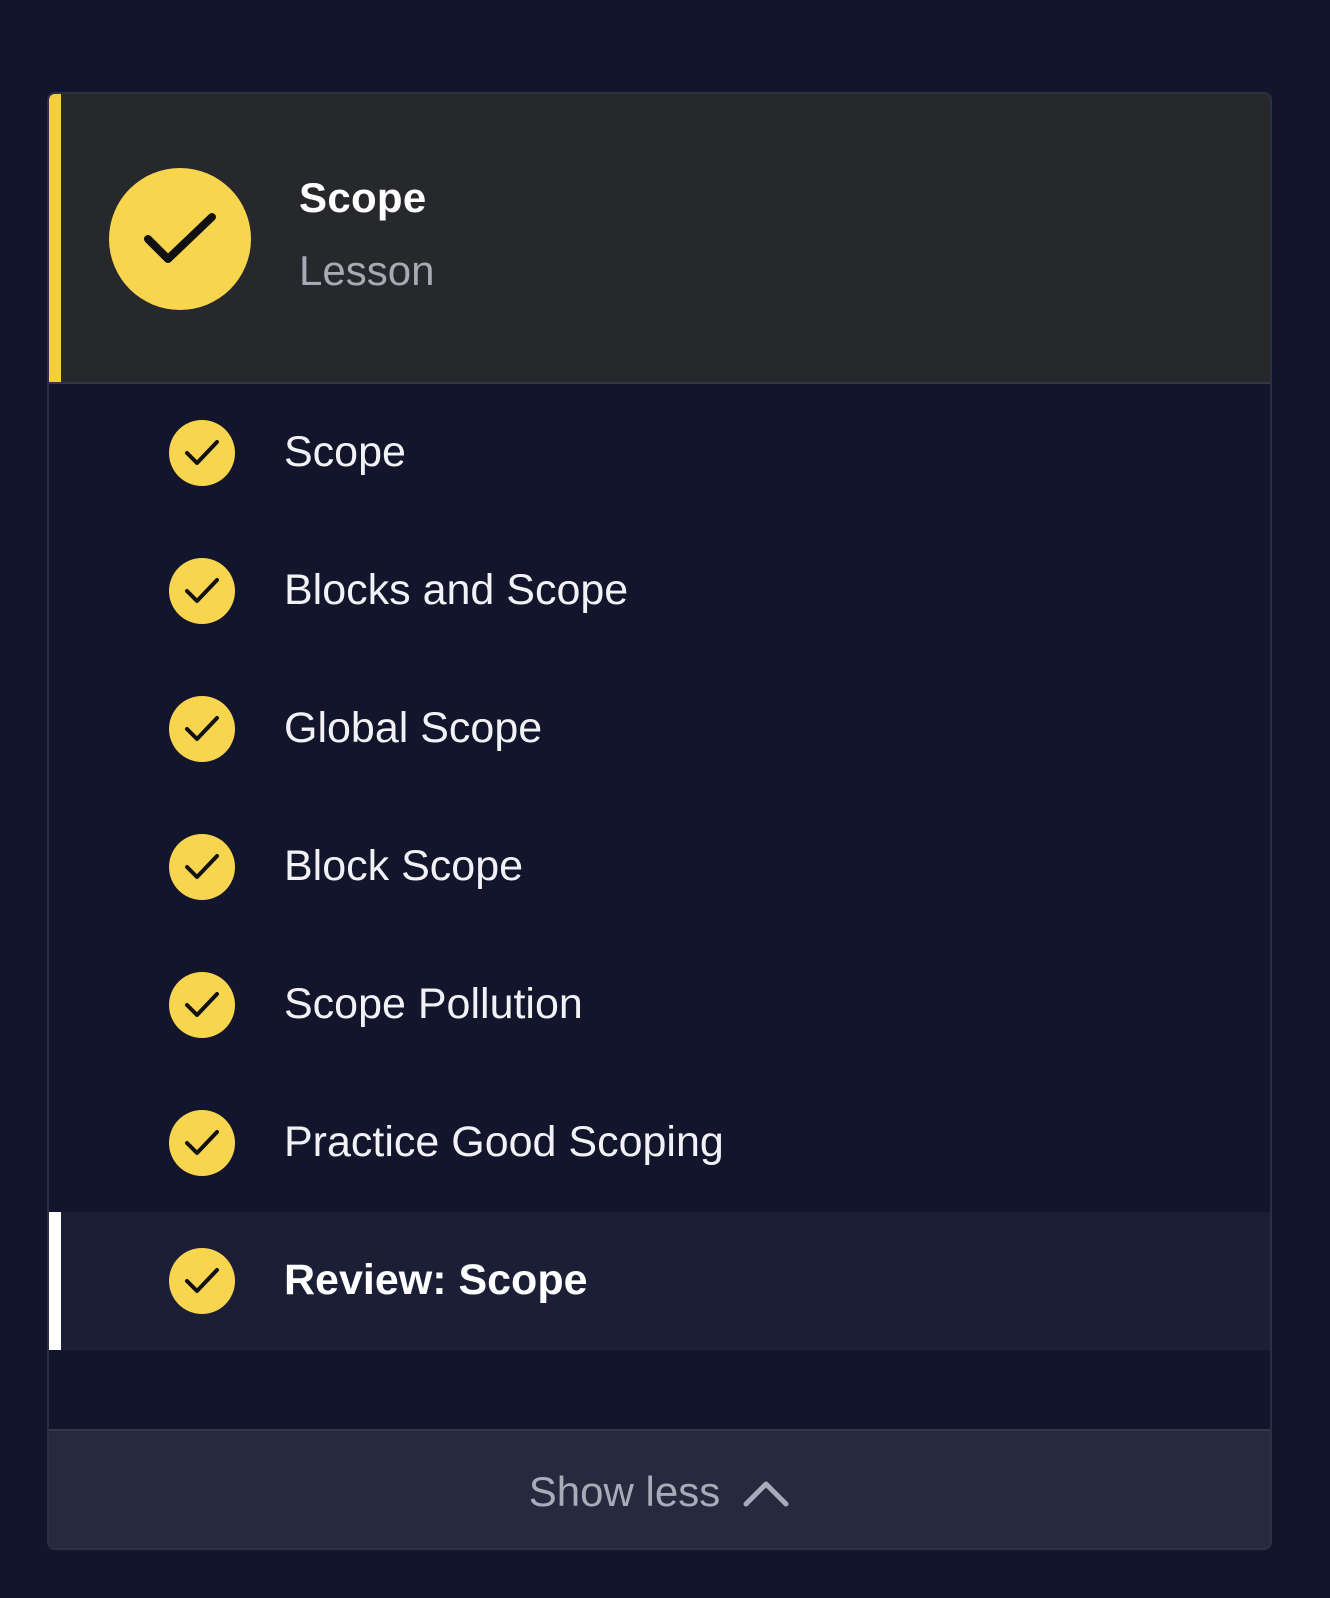  What do you see at coordinates (456, 590) in the screenshot?
I see `lesson-item-label: Blocks and Scope` at bounding box center [456, 590].